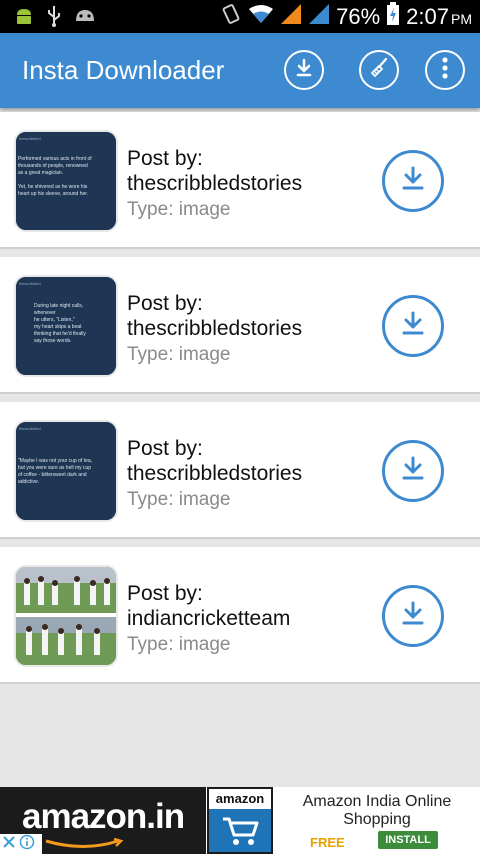 This screenshot has width=480, height=854. I want to click on status-bar: 76% 2:07 PM, so click(240, 16).